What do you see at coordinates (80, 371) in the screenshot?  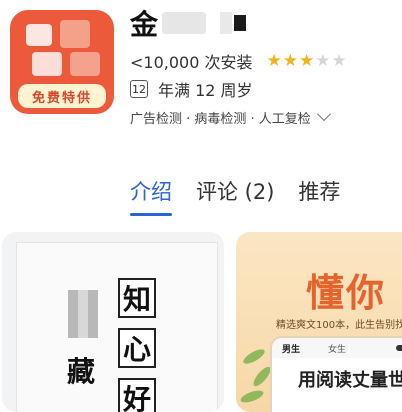 I see `vertical-char: 藏` at bounding box center [80, 371].